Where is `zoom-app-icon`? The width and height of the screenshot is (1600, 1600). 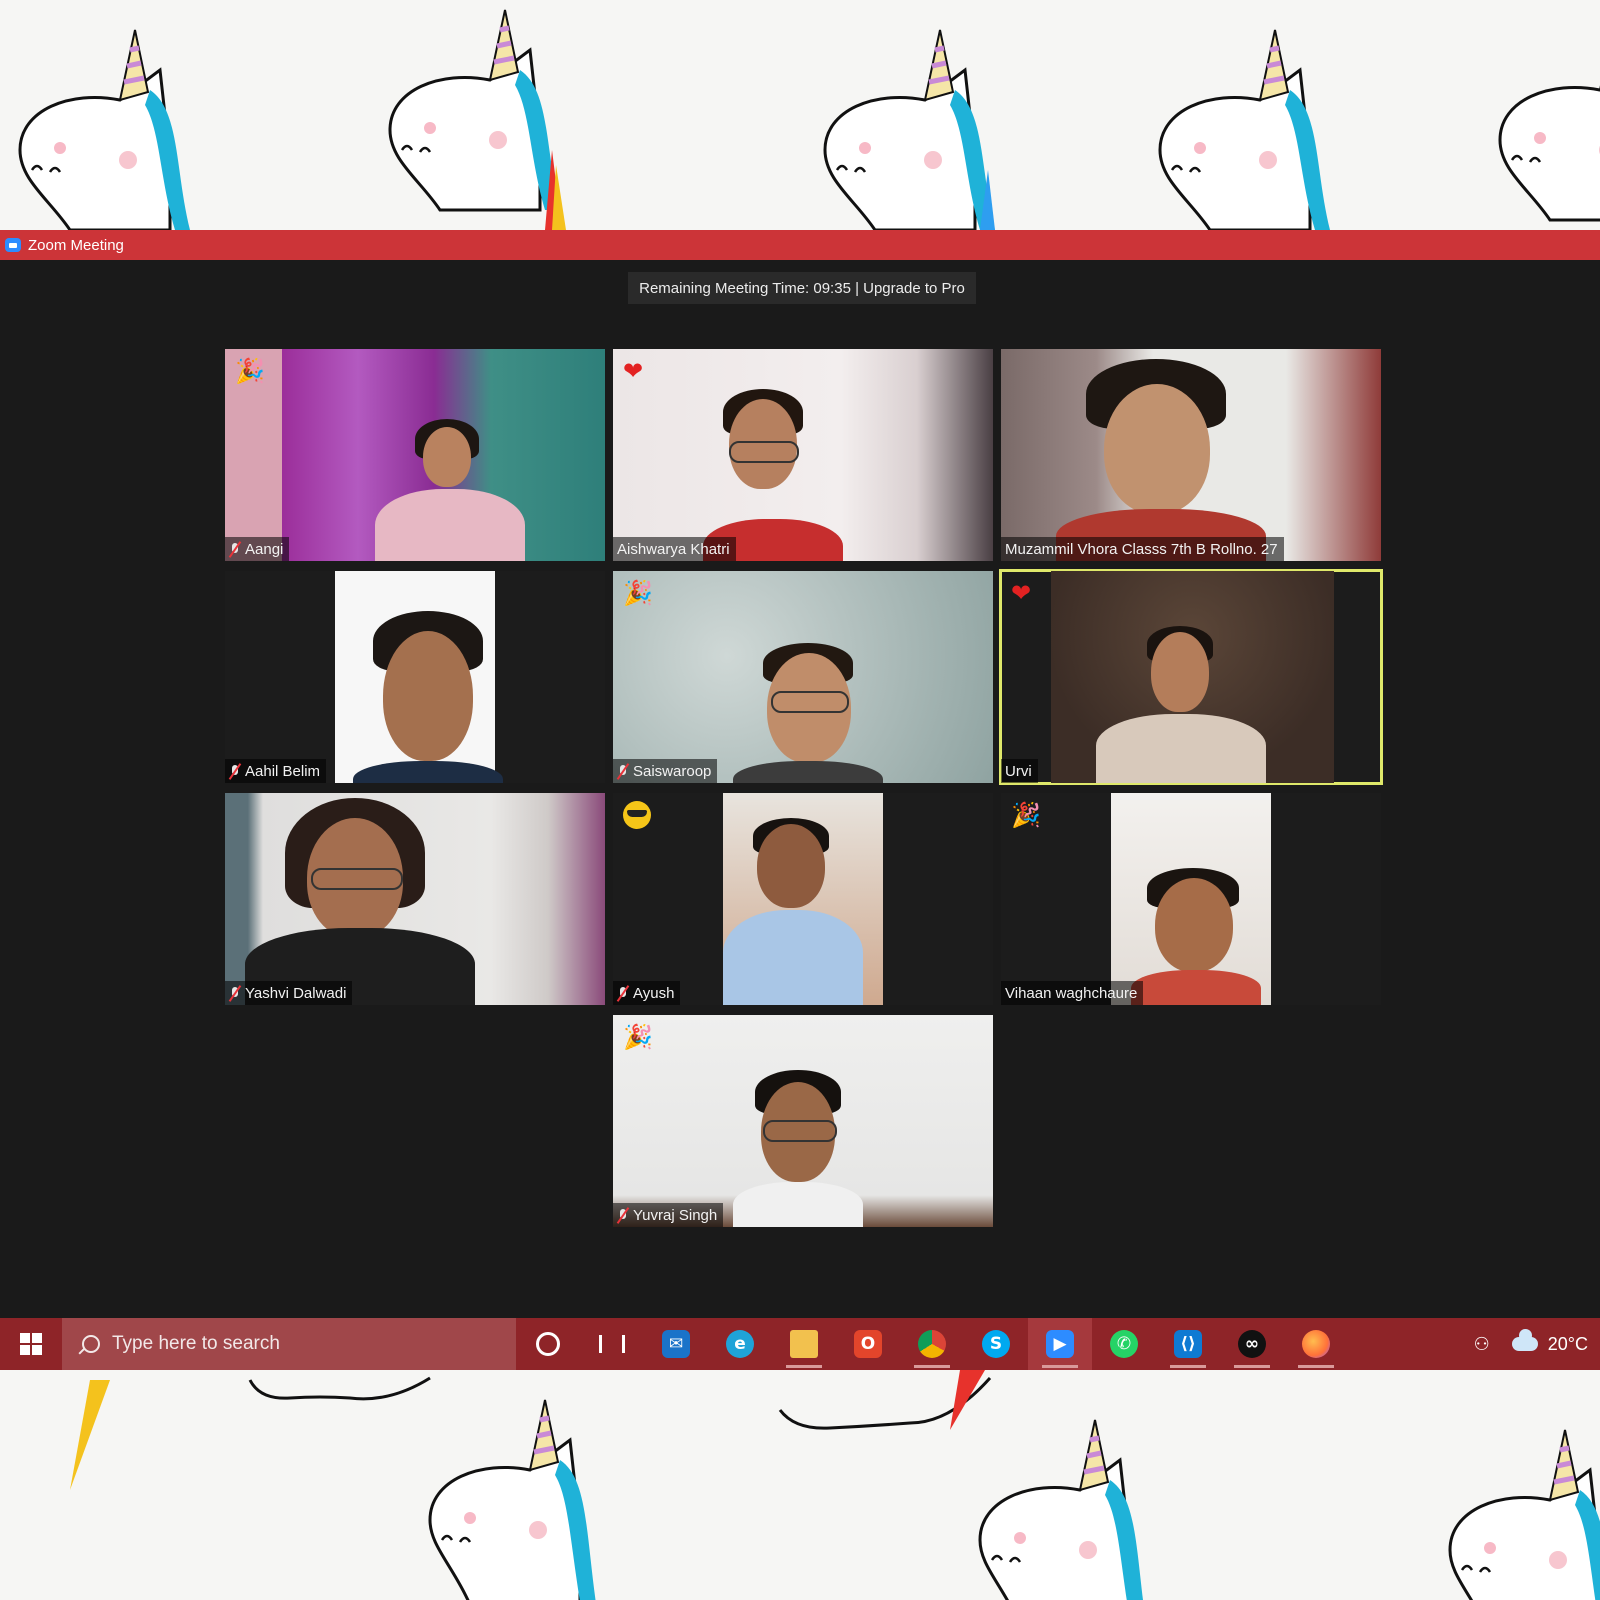
zoom-app-icon is located at coordinates (13, 245).